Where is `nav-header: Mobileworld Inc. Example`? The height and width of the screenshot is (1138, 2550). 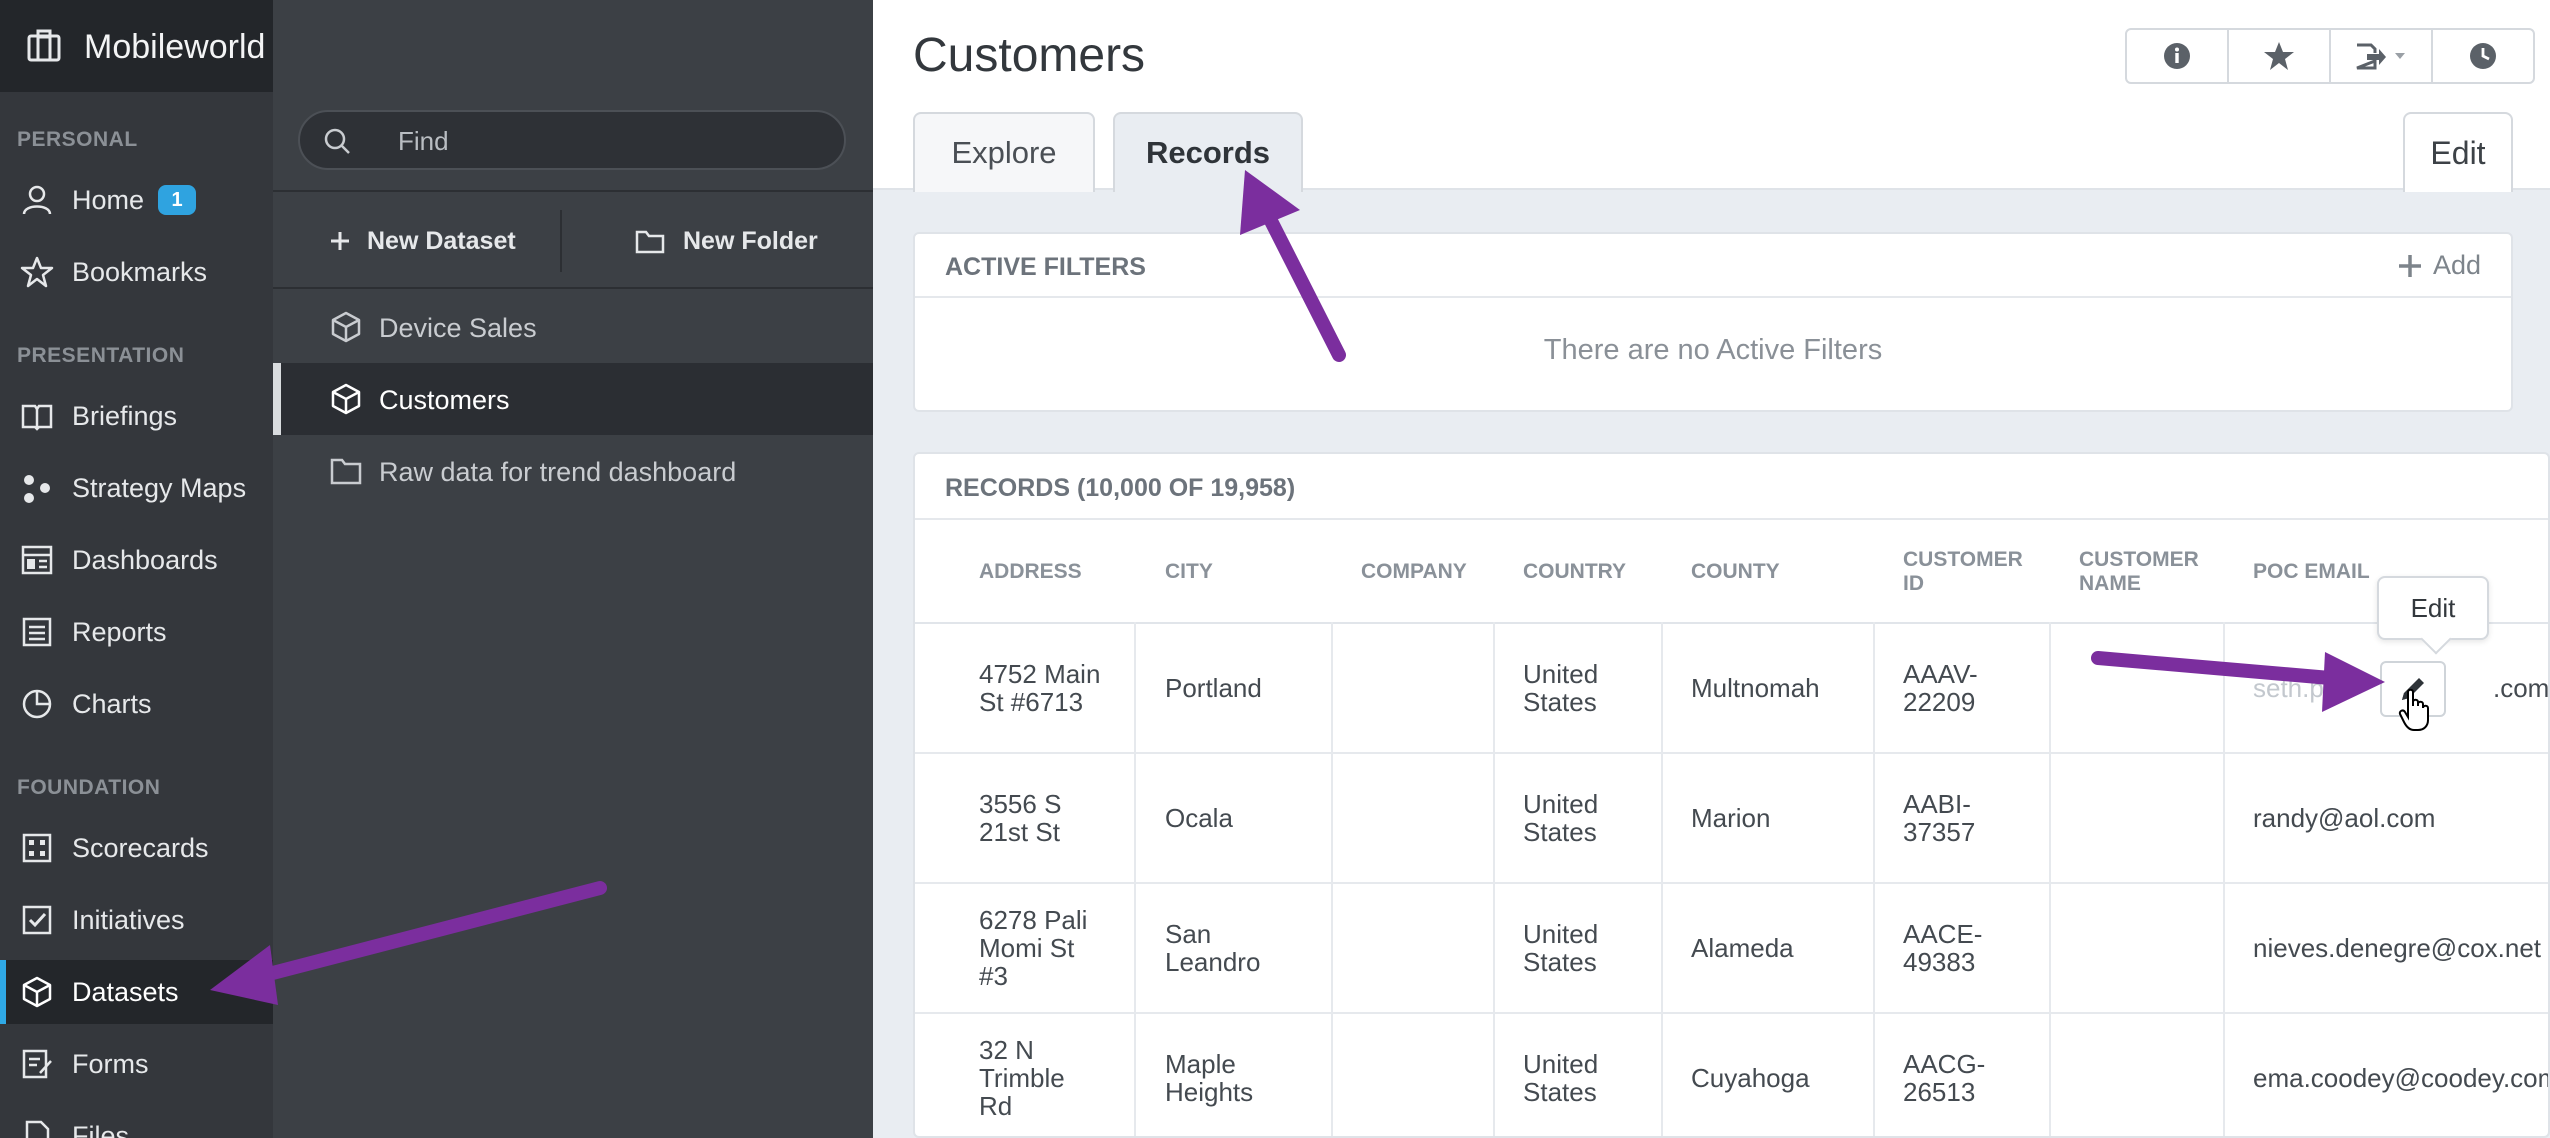
nav-header: Mobileworld Inc. Example is located at coordinates (420, 46).